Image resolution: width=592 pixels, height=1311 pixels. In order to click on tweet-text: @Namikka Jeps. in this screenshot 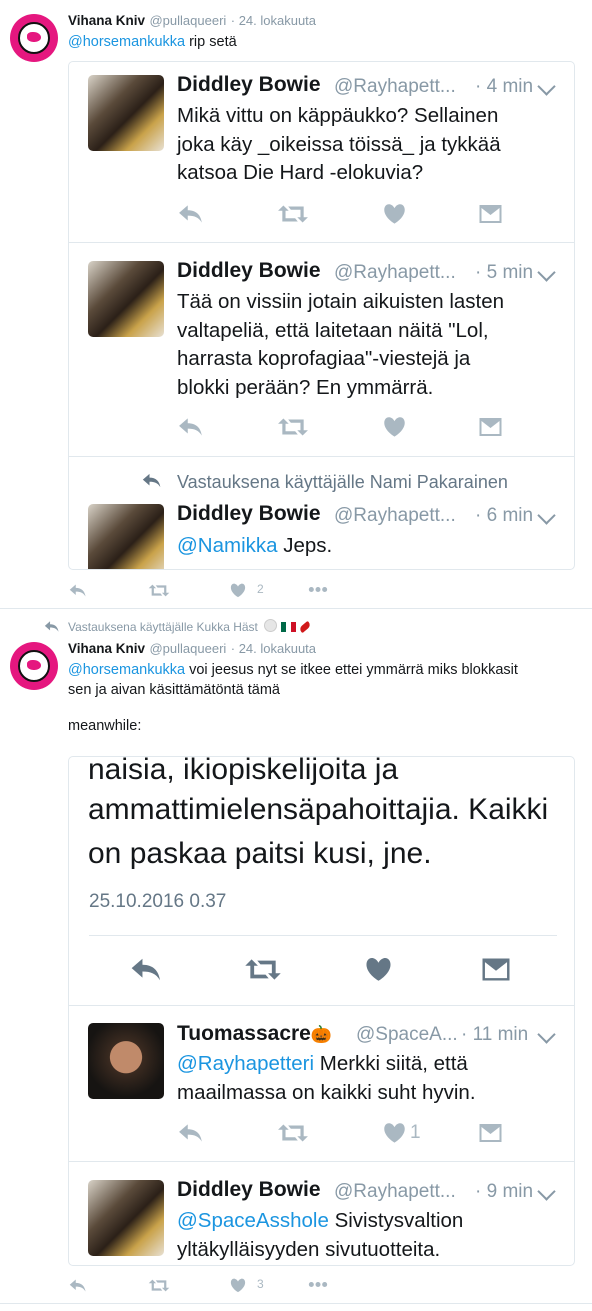, I will do `click(255, 545)`.